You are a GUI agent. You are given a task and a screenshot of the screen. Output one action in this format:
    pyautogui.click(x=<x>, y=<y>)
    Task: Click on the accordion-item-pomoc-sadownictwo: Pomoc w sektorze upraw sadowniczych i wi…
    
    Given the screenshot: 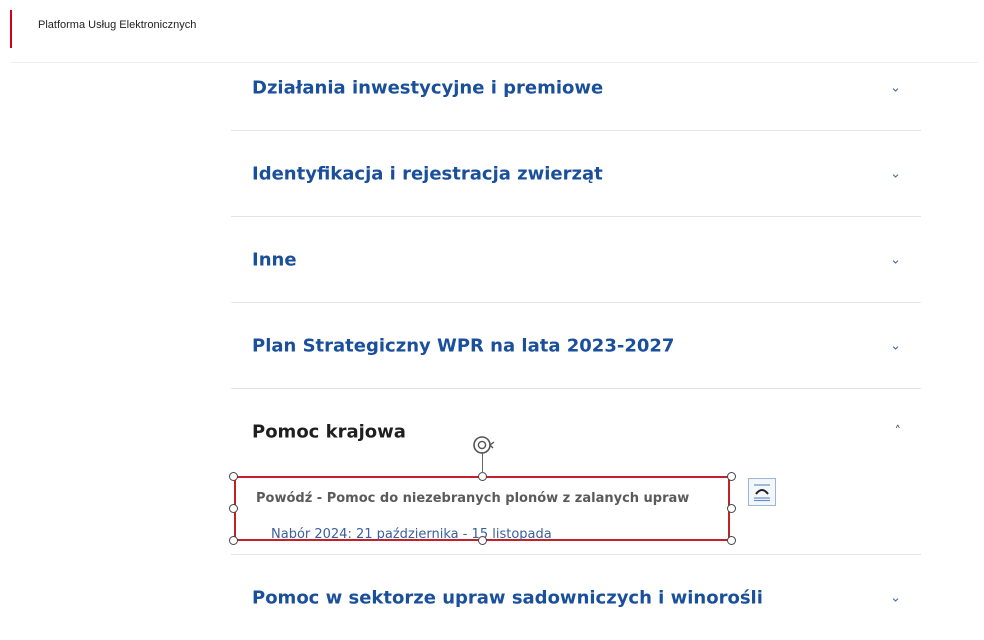 What is the action you would take?
    pyautogui.click(x=576, y=597)
    